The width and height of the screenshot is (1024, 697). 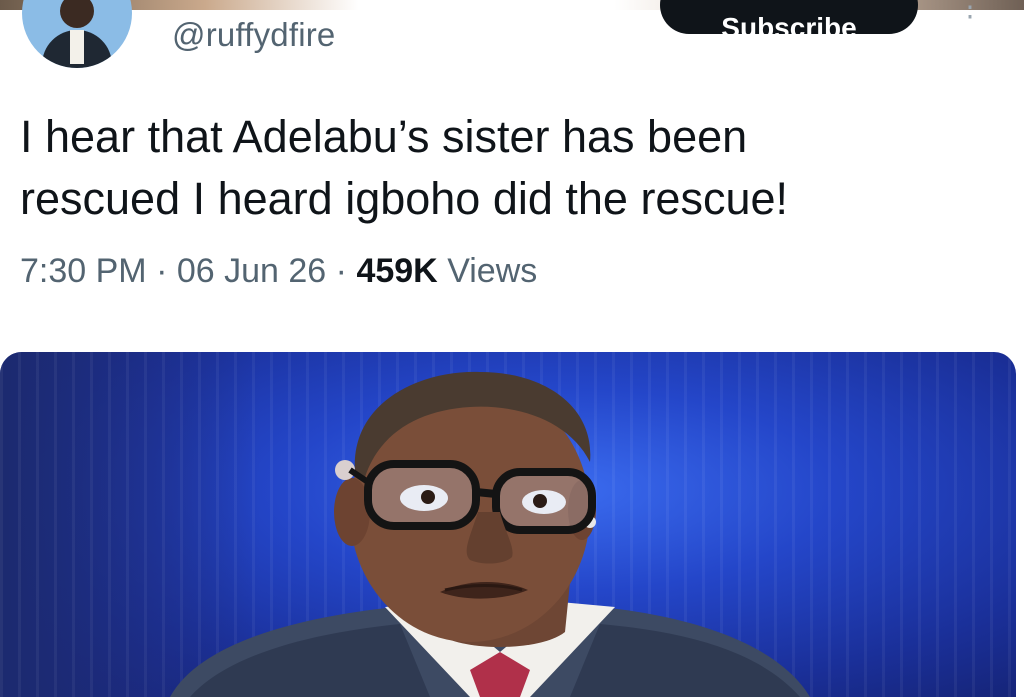 I want to click on avatar, so click(x=77, y=34).